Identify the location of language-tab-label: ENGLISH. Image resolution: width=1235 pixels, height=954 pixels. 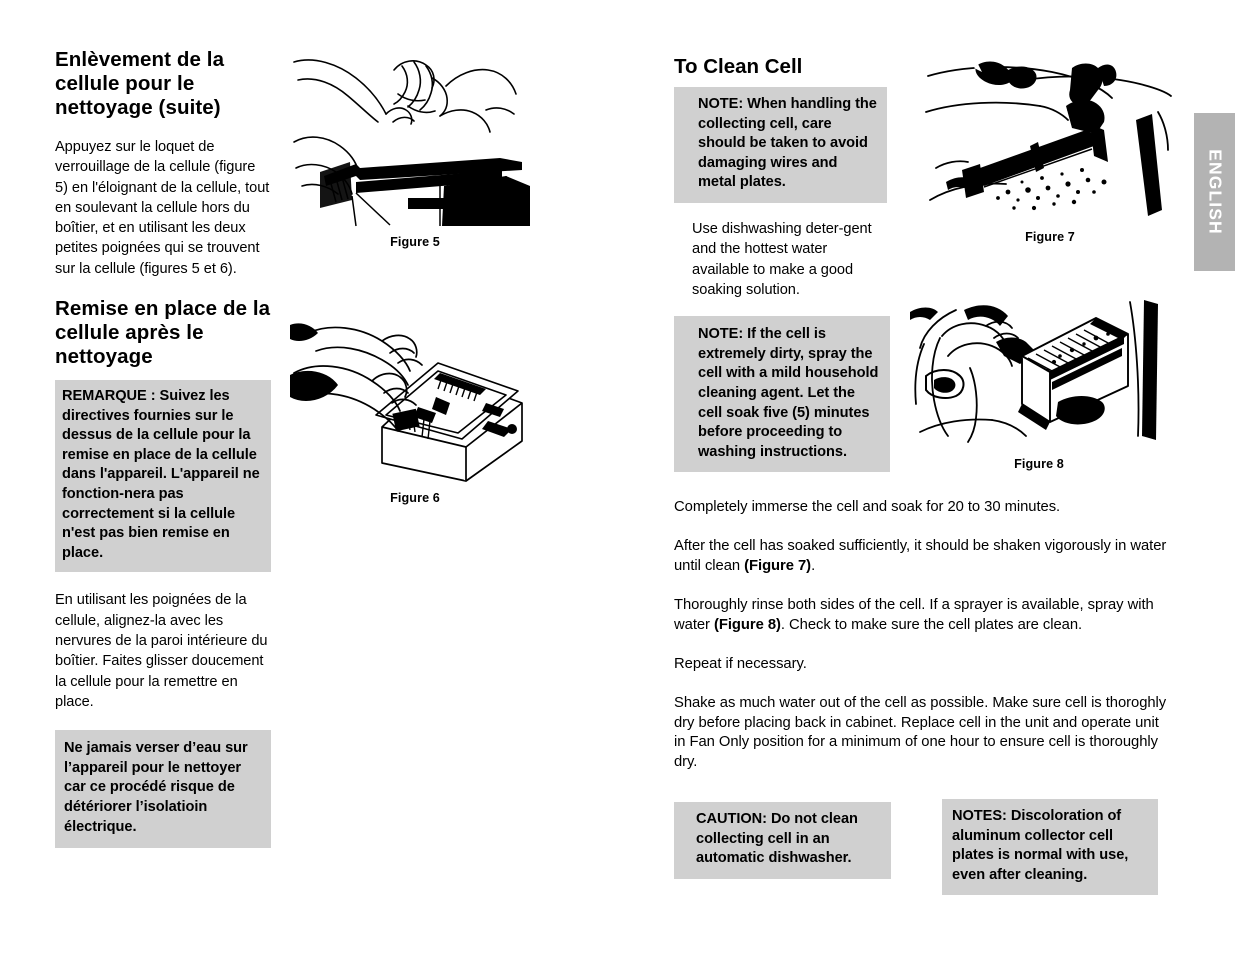
(1215, 192).